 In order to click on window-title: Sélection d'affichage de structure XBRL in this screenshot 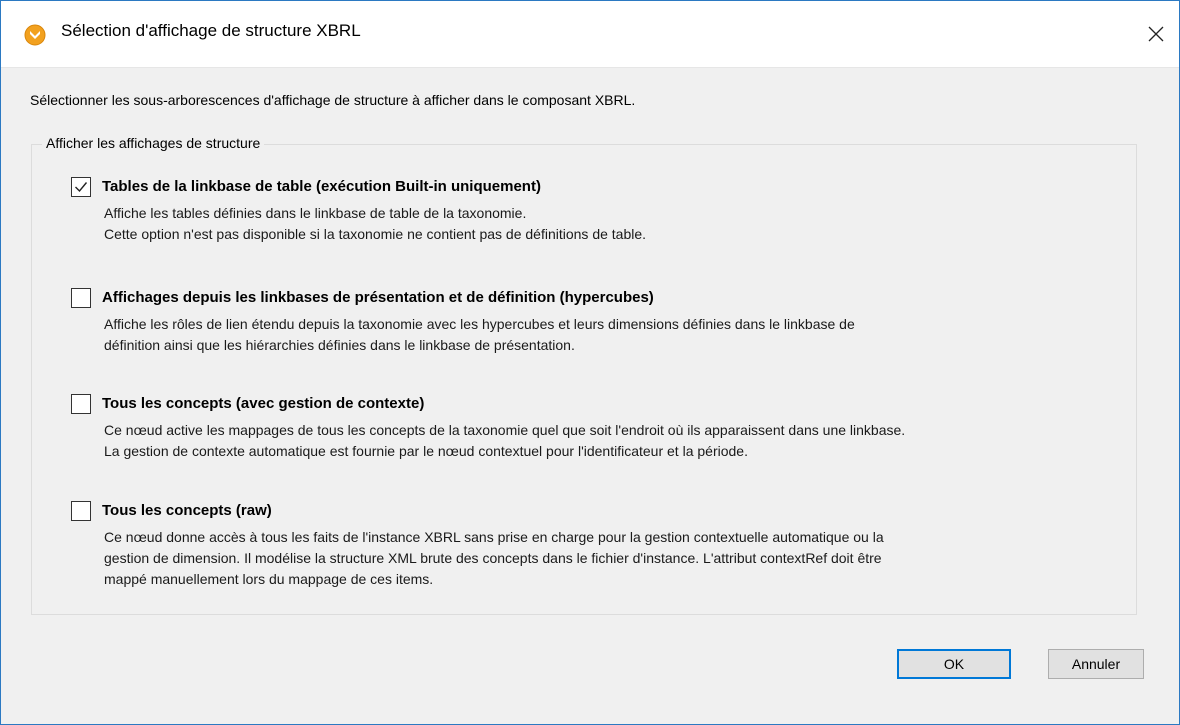, I will do `click(211, 30)`.